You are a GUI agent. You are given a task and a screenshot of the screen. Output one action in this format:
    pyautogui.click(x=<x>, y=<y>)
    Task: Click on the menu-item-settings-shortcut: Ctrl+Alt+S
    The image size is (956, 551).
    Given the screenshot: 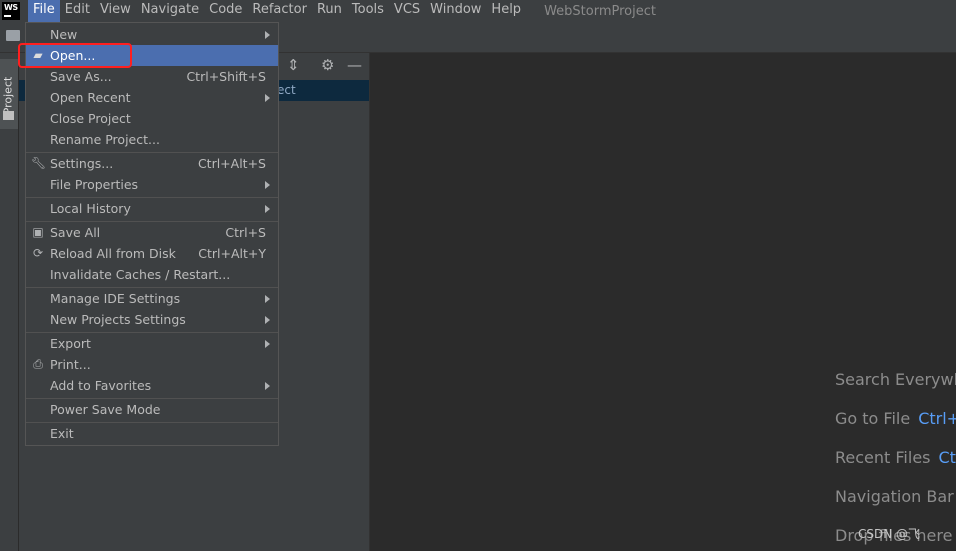 What is the action you would take?
    pyautogui.click(x=231, y=163)
    